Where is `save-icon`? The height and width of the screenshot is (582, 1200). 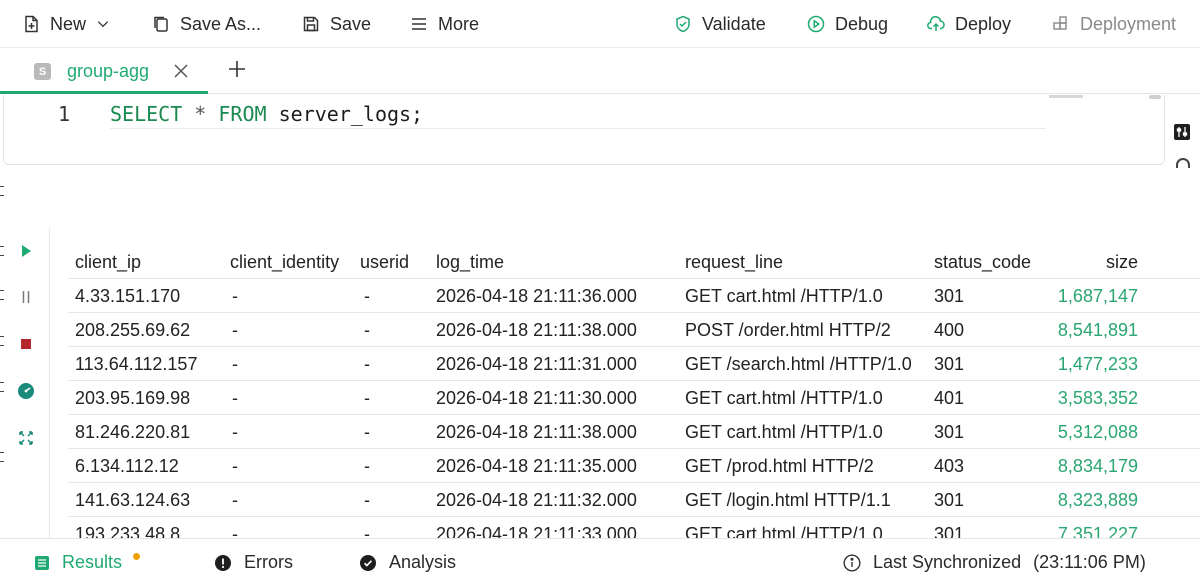
save-icon is located at coordinates (311, 24).